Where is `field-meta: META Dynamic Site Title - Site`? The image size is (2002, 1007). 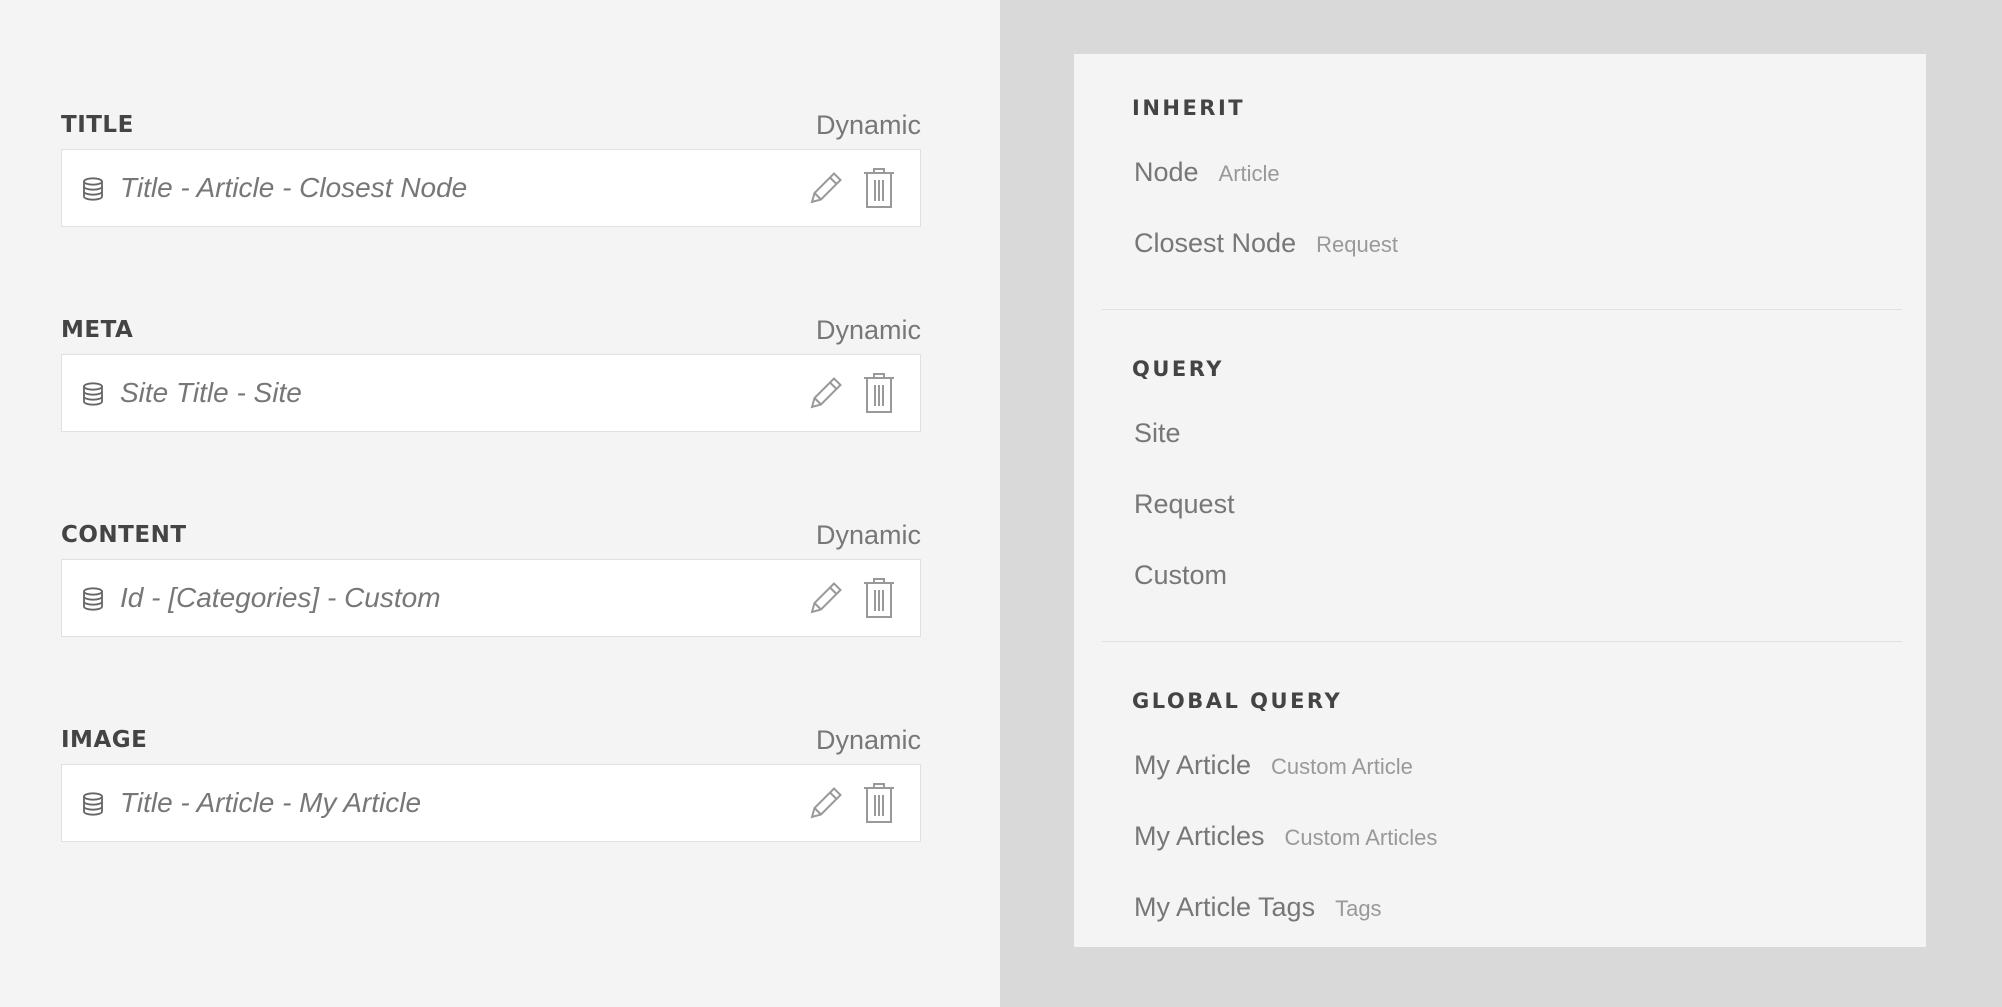 field-meta: META Dynamic Site Title - Site is located at coordinates (491, 373).